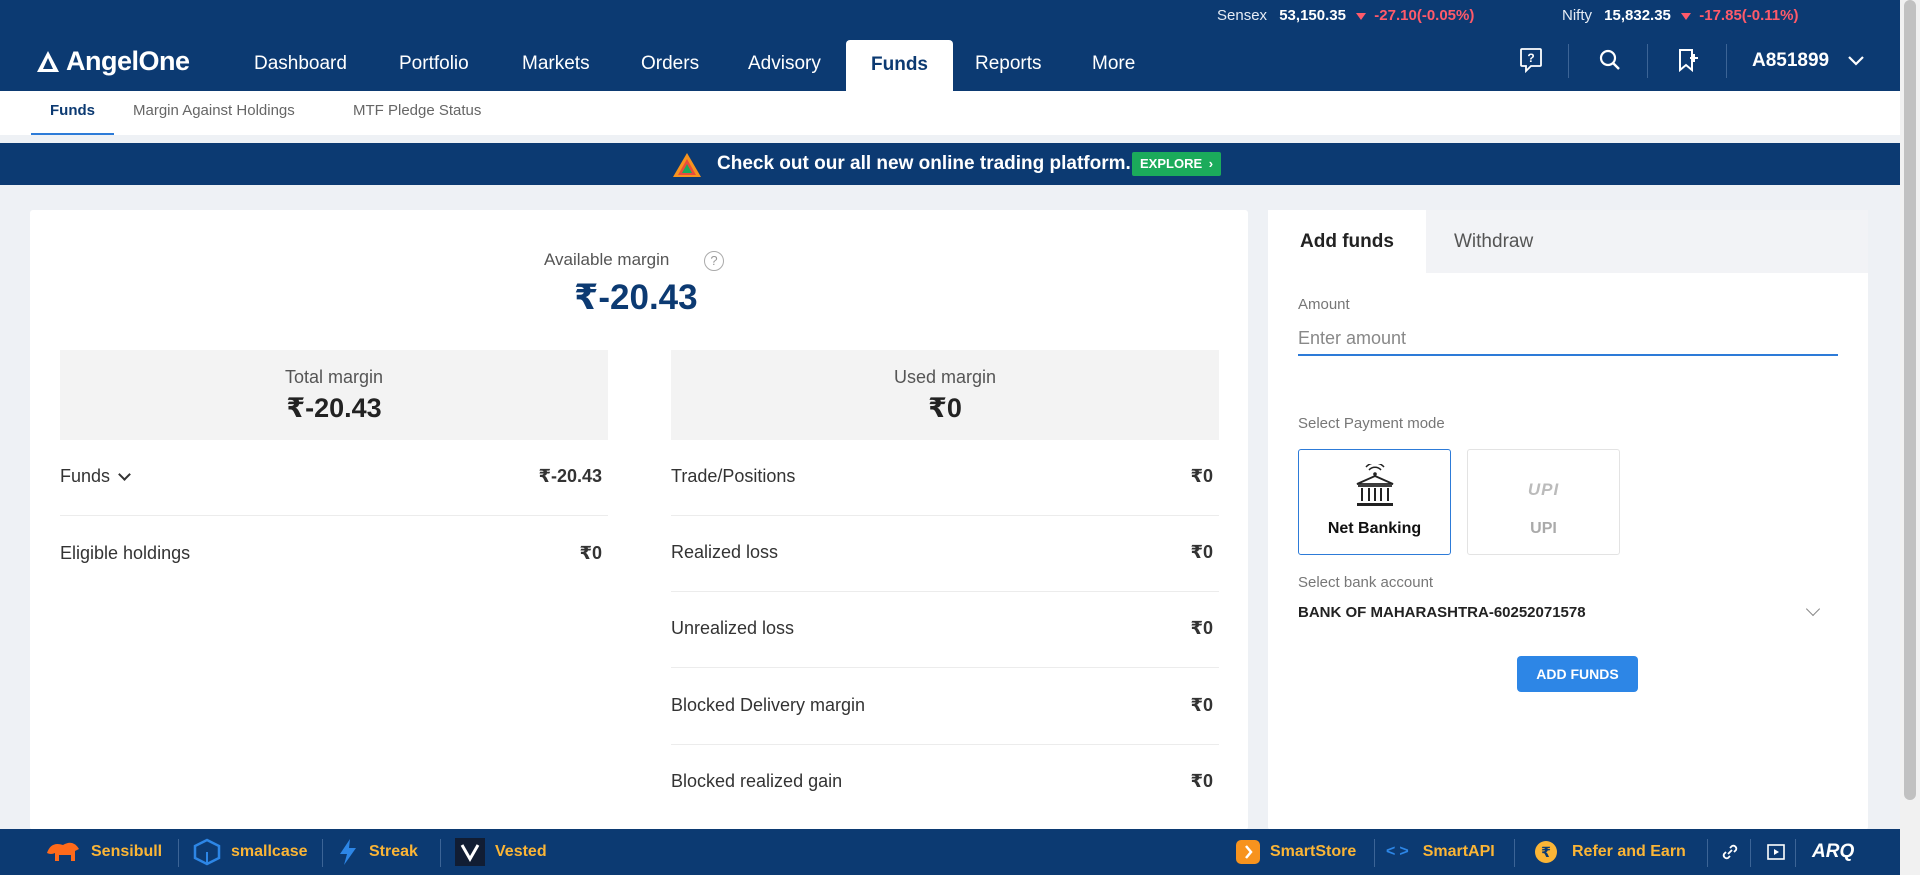 The image size is (1920, 875). What do you see at coordinates (1910, 400) in the screenshot?
I see `scrollbar-thumb` at bounding box center [1910, 400].